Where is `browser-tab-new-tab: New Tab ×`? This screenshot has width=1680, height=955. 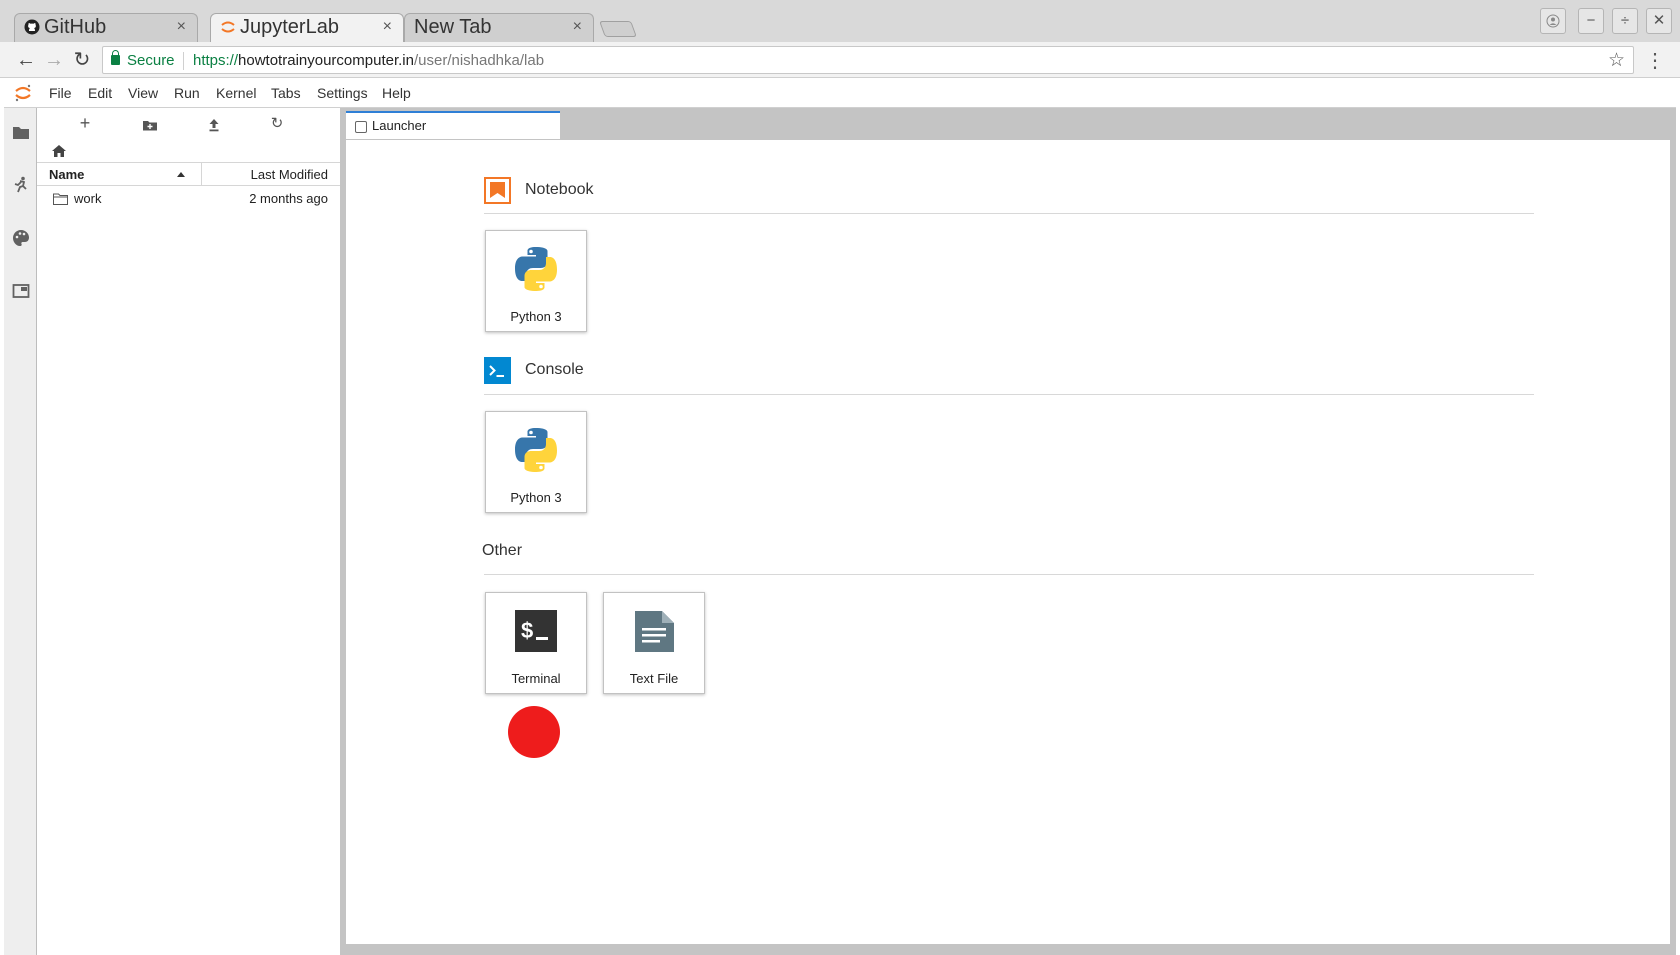
browser-tab-new-tab: New Tab × is located at coordinates (499, 27).